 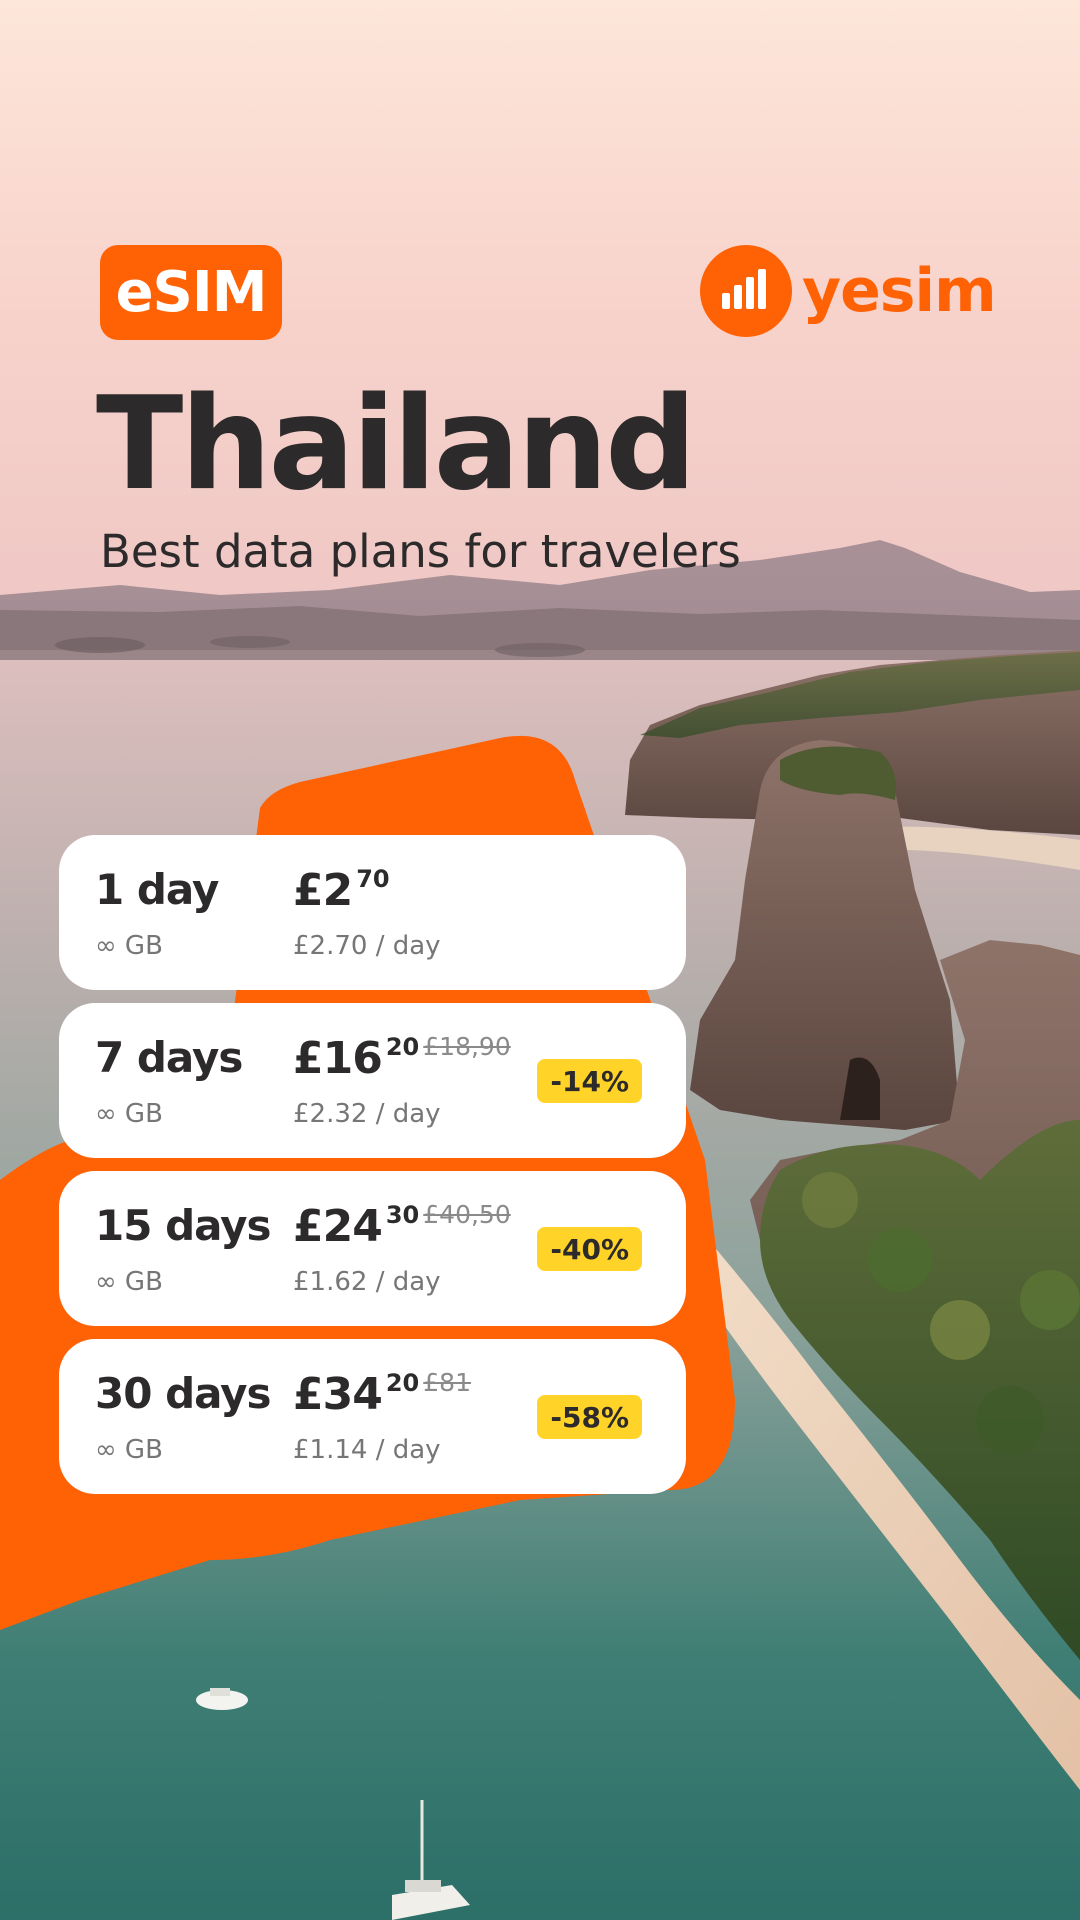 I want to click on price-cents: 30, so click(x=402, y=1215).